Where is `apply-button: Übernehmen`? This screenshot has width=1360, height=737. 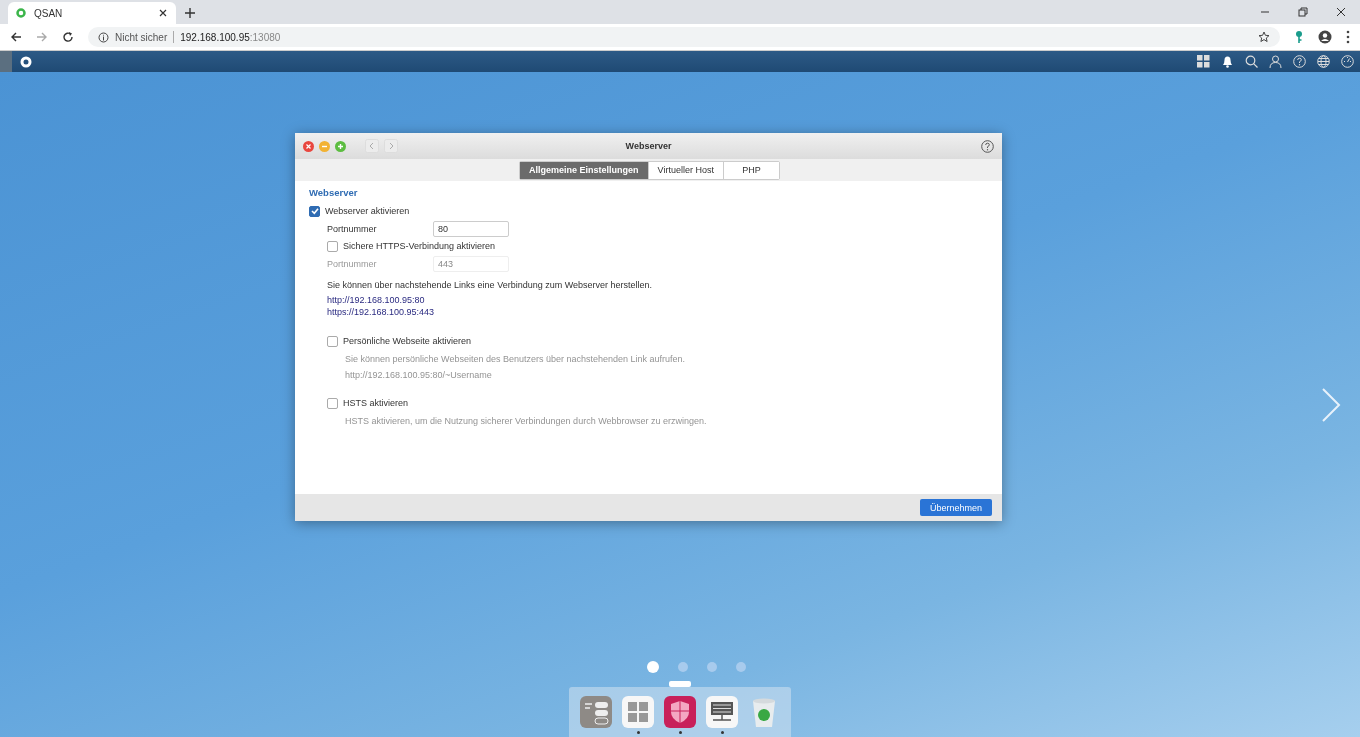
apply-button: Übernehmen is located at coordinates (955, 507).